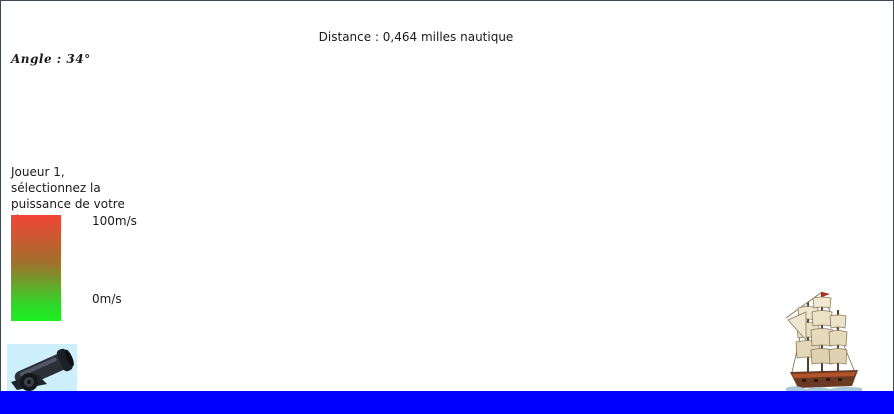 Image resolution: width=894 pixels, height=414 pixels. I want to click on power-min-label: 0m/s, so click(107, 299).